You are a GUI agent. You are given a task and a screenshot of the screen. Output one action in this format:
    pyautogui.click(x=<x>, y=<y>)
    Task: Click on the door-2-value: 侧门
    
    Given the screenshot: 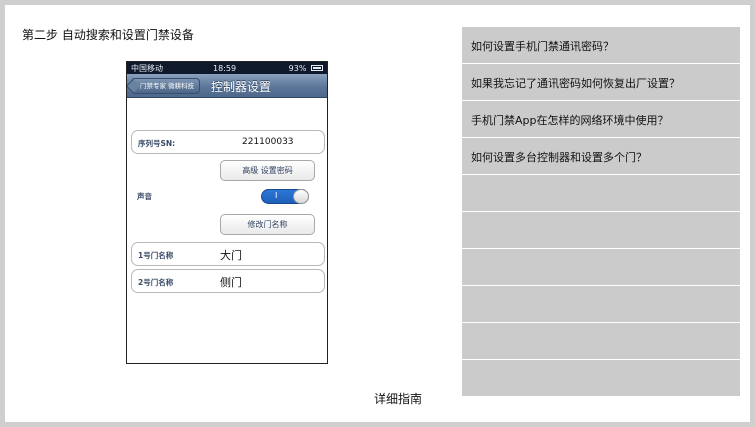 What is the action you would take?
    pyautogui.click(x=231, y=282)
    